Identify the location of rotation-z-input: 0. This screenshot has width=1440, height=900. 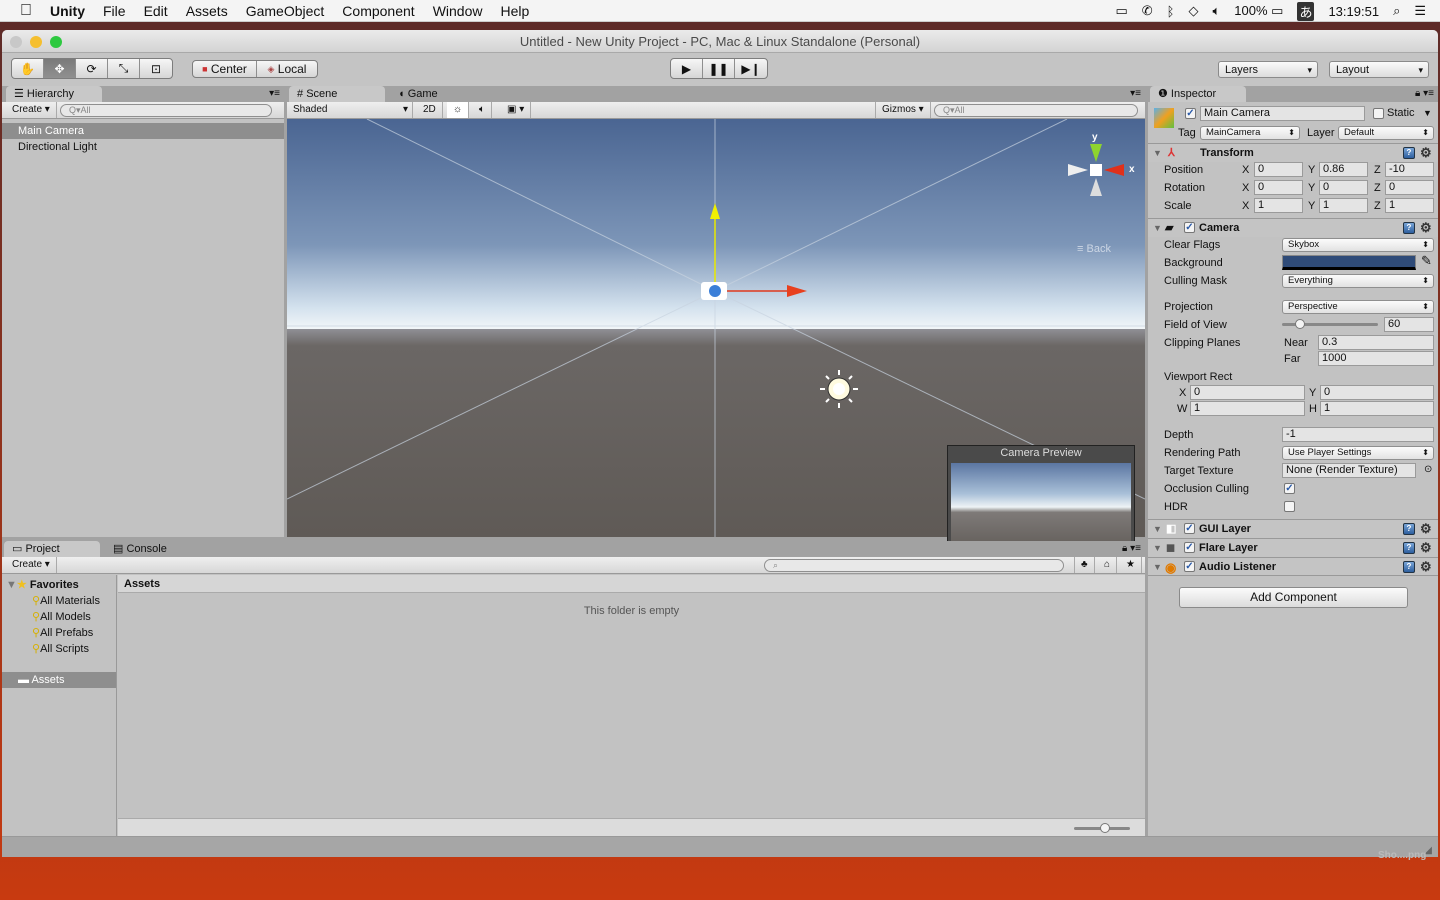
(1409, 187).